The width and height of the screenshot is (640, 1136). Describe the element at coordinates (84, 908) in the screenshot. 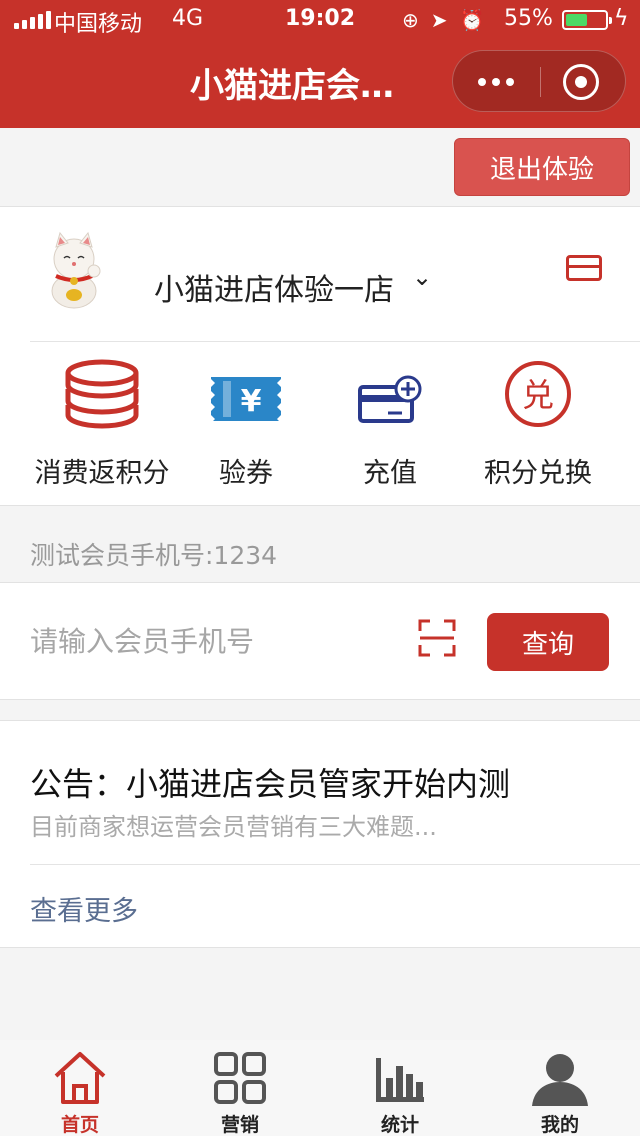

I see `view-more-link: 查看更多` at that location.